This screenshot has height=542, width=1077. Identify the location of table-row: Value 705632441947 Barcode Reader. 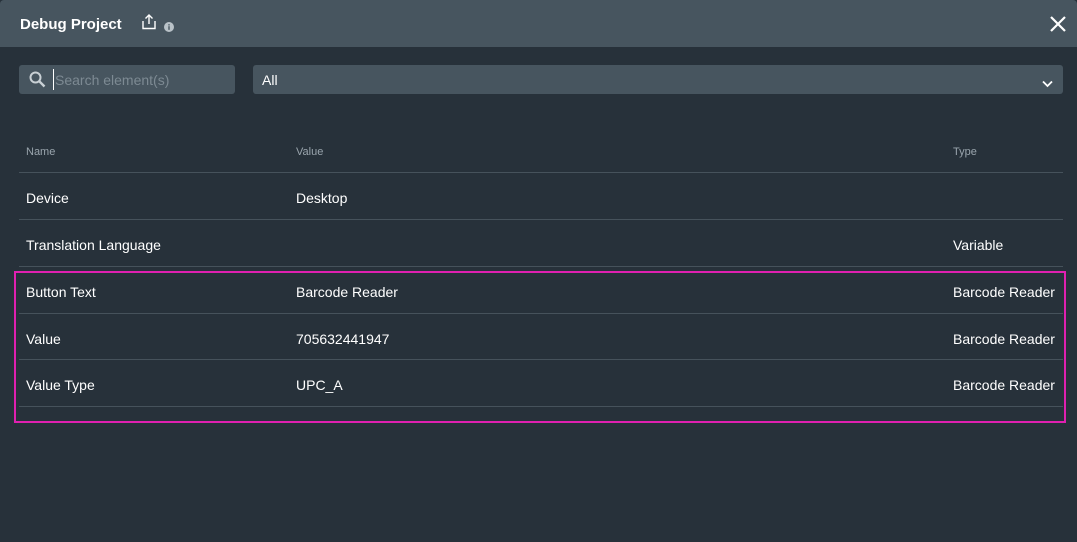
(541, 337).